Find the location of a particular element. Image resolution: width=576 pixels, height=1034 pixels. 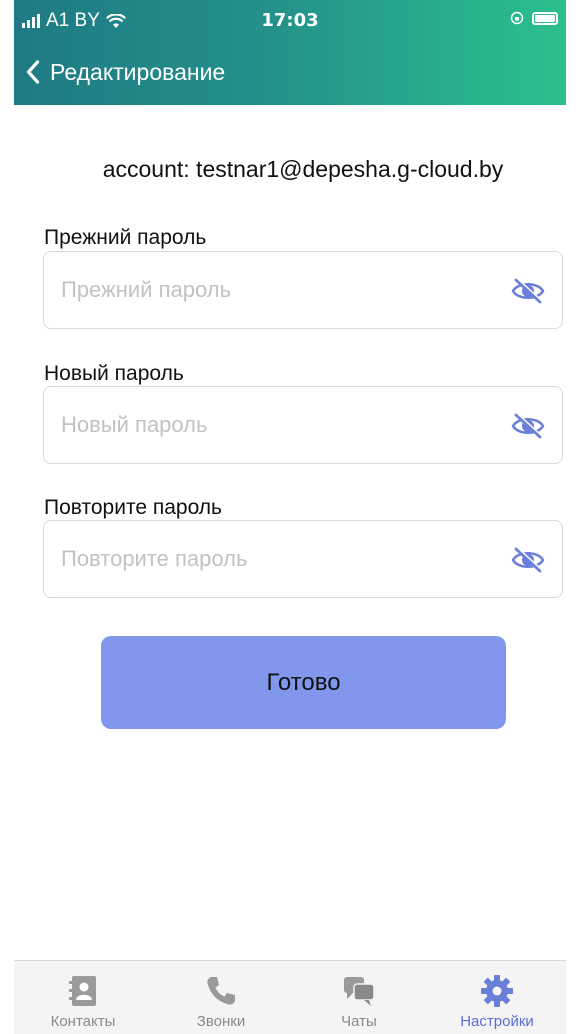

battery-icon is located at coordinates (545, 18).